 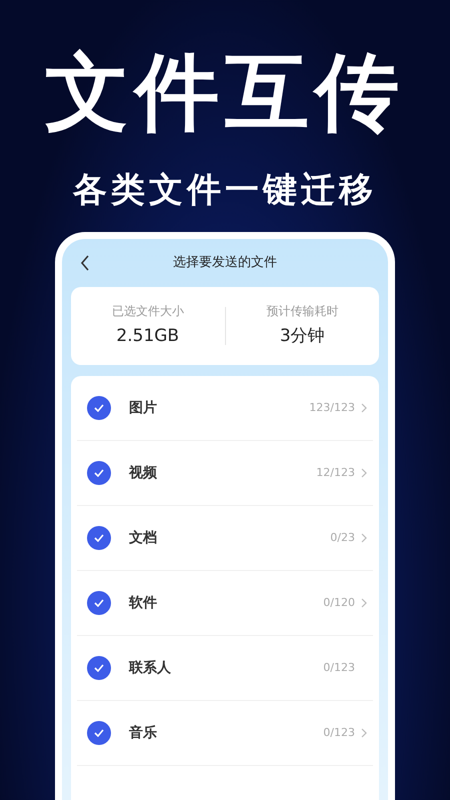 I want to click on category-name: 软件, so click(x=143, y=603).